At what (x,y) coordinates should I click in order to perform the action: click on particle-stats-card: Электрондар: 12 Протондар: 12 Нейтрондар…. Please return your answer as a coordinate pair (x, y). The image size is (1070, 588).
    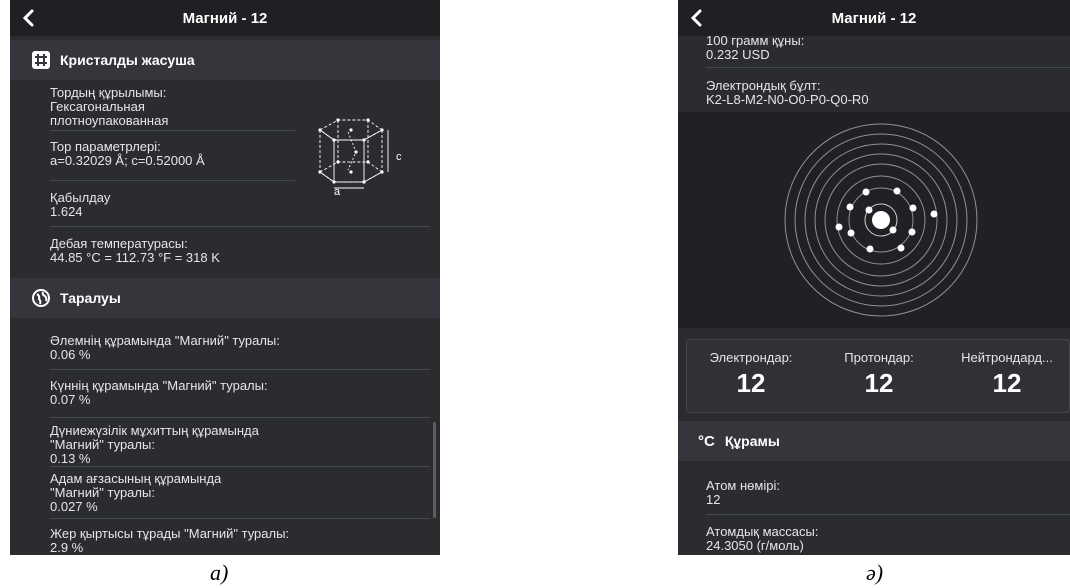
    Looking at the image, I should click on (878, 376).